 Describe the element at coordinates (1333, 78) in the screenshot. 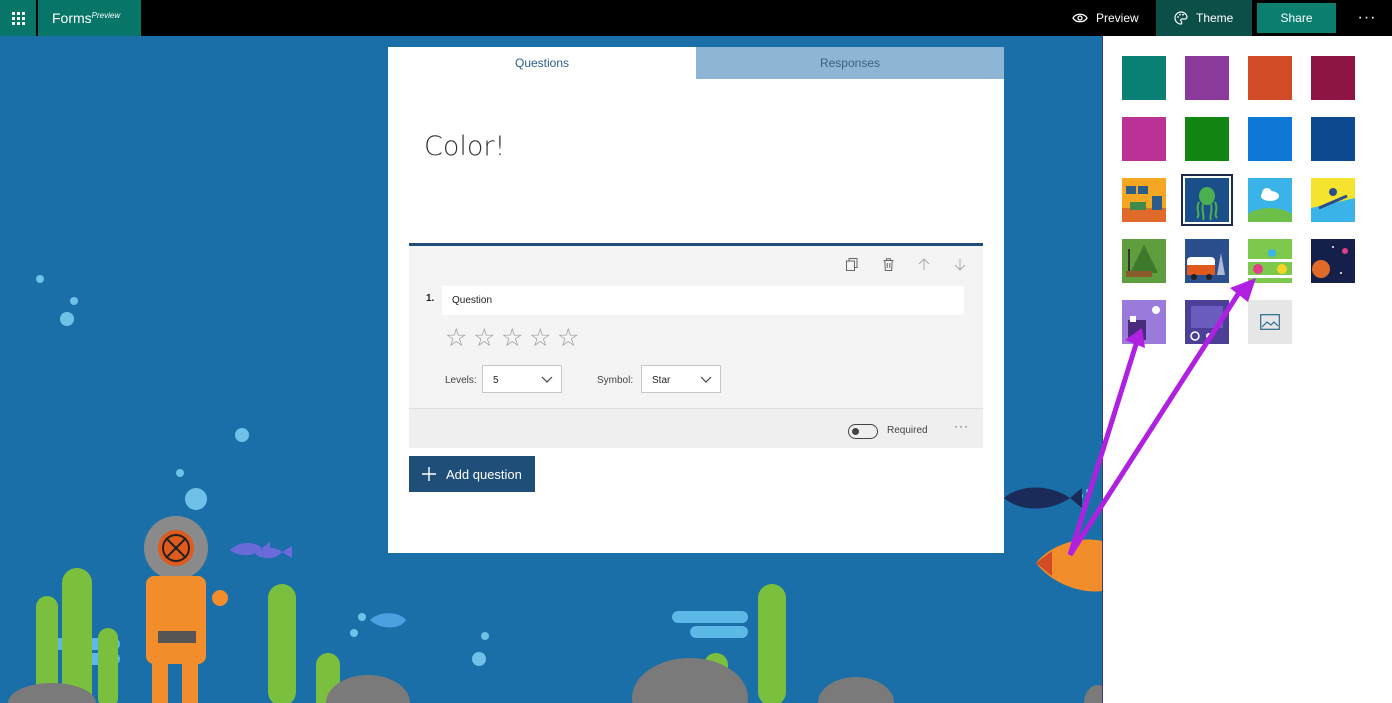

I see `theme-swatch-maroon` at that location.